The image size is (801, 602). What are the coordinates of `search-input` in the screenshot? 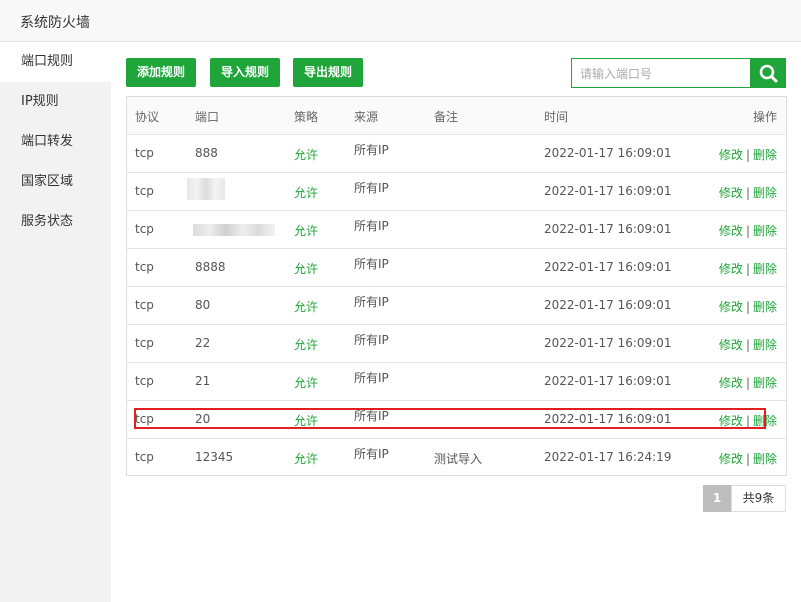 It's located at (665, 74).